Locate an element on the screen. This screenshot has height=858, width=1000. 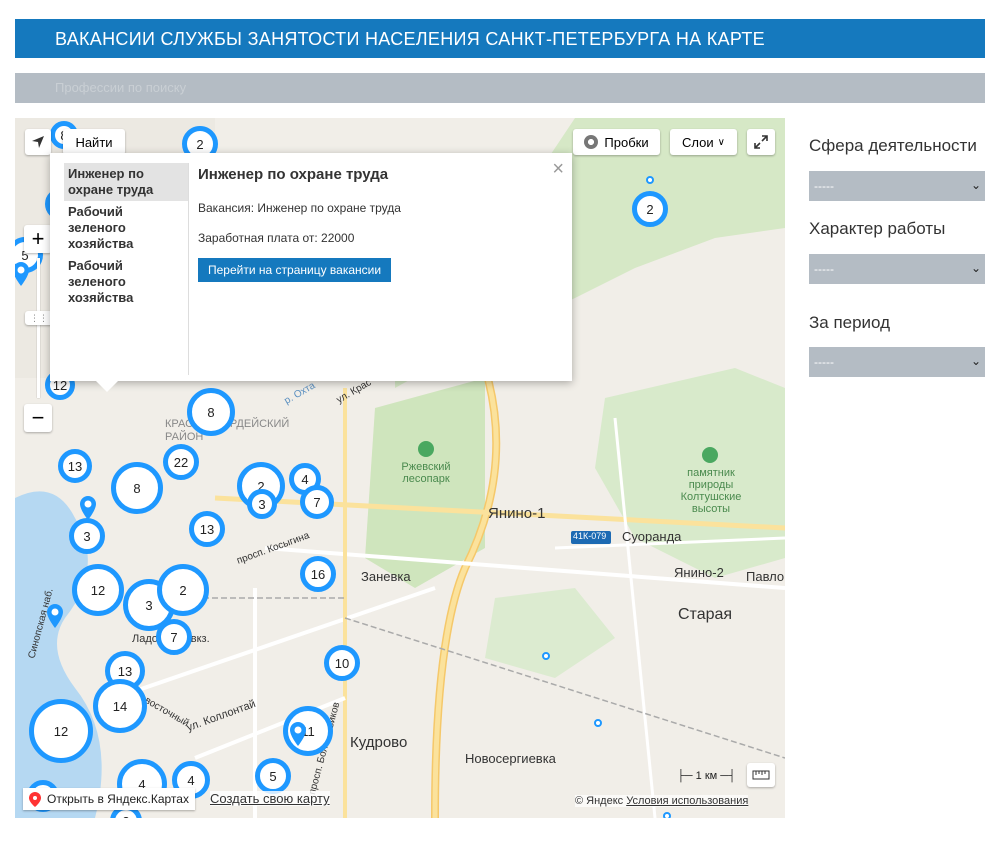
cluster-marker: 14 is located at coordinates (120, 706).